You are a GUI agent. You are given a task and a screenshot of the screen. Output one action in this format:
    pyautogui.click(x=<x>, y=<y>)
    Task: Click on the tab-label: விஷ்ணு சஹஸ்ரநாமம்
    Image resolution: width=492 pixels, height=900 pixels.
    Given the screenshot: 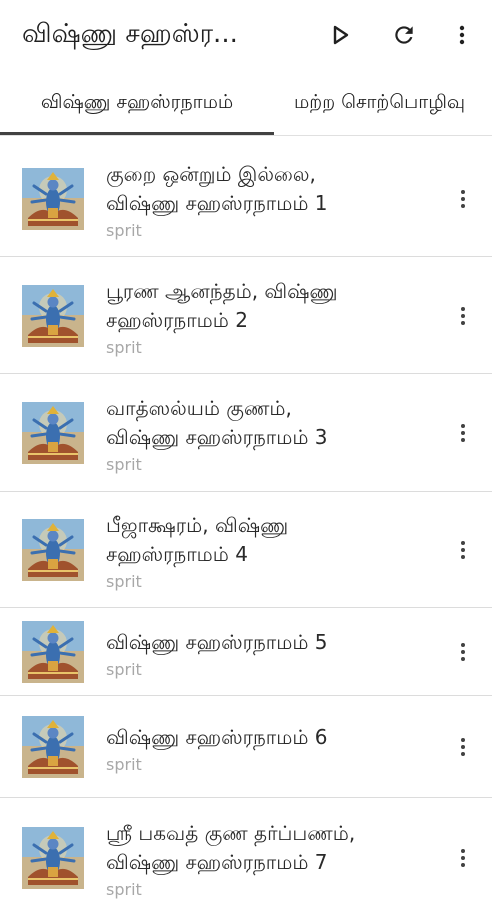 What is the action you would take?
    pyautogui.click(x=137, y=101)
    